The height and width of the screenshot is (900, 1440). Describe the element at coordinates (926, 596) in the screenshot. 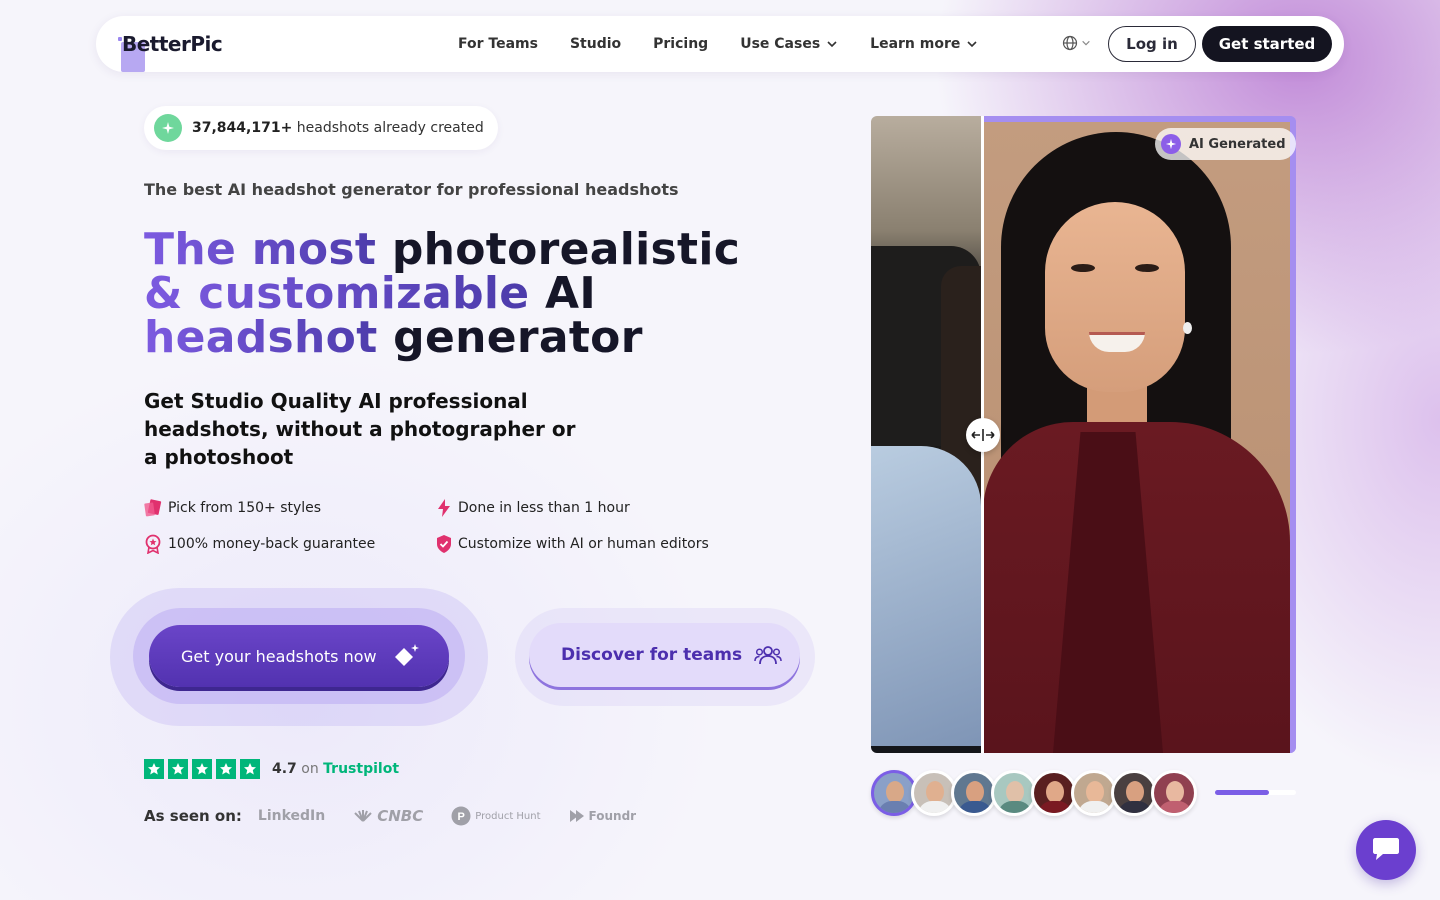

I see `before-shirt` at that location.